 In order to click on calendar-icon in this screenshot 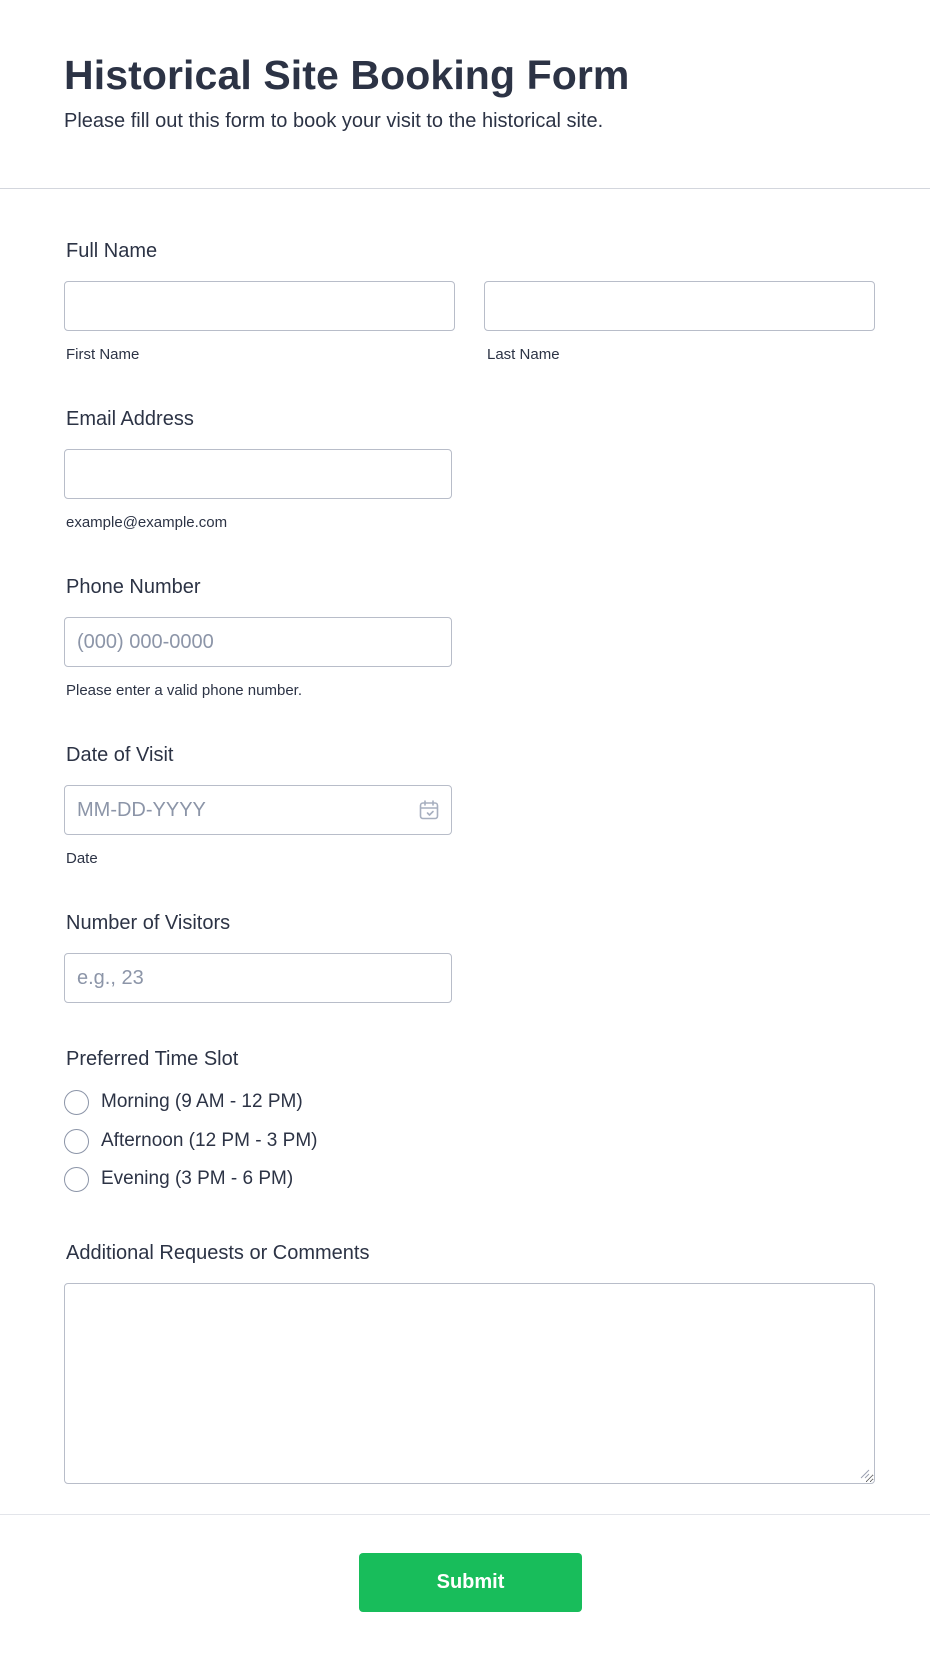, I will do `click(429, 810)`.